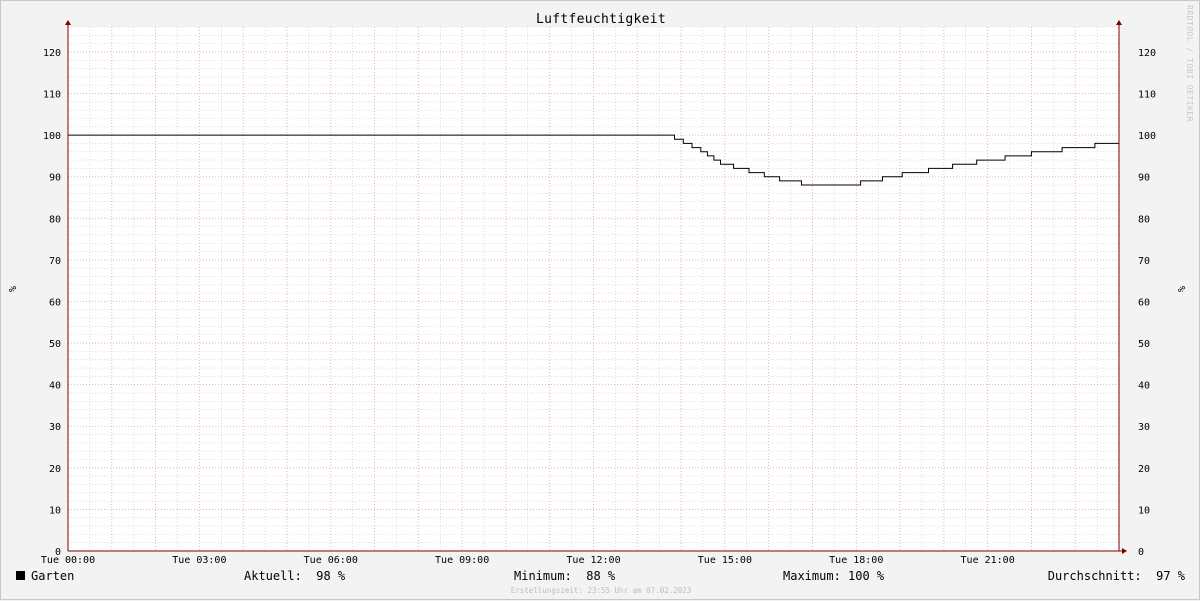 The image size is (1200, 601). What do you see at coordinates (1144, 469) in the screenshot?
I see `y-tick-label-right: 20` at bounding box center [1144, 469].